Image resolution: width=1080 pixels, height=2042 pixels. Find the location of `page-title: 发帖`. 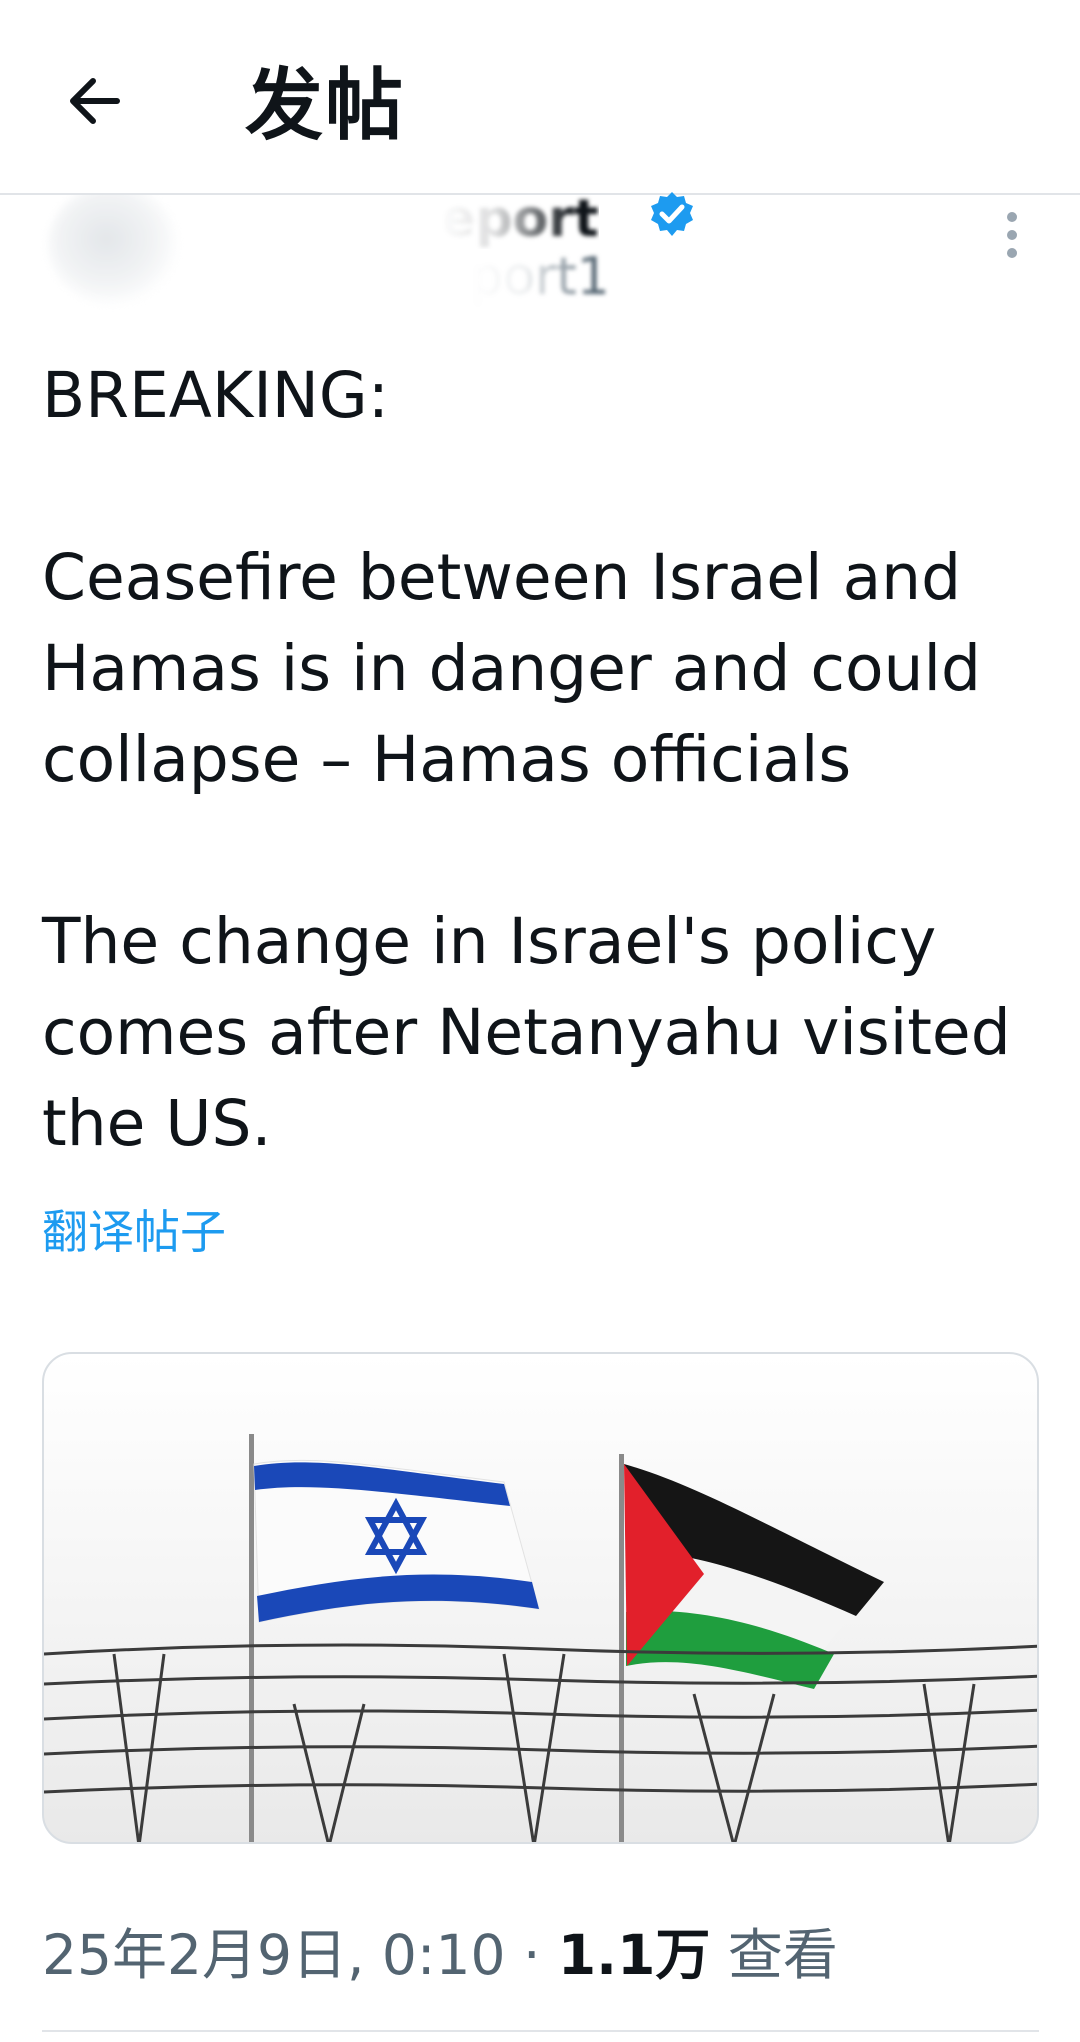

page-title: 发帖 is located at coordinates (325, 106).